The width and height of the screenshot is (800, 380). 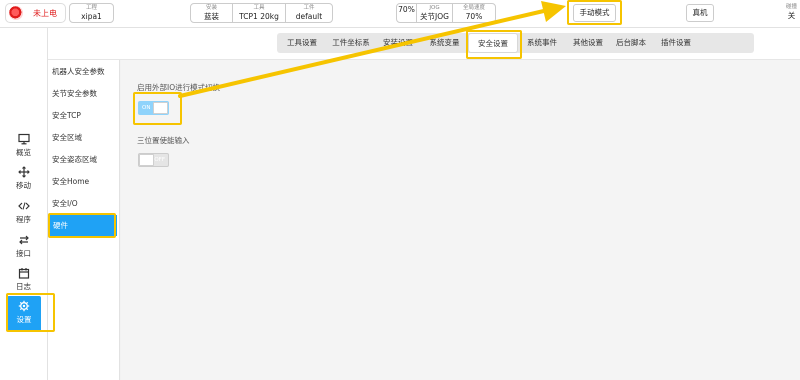 I want to click on left-nav: 概览 移动 程序 接口 日志 设置, so click(x=24, y=204).